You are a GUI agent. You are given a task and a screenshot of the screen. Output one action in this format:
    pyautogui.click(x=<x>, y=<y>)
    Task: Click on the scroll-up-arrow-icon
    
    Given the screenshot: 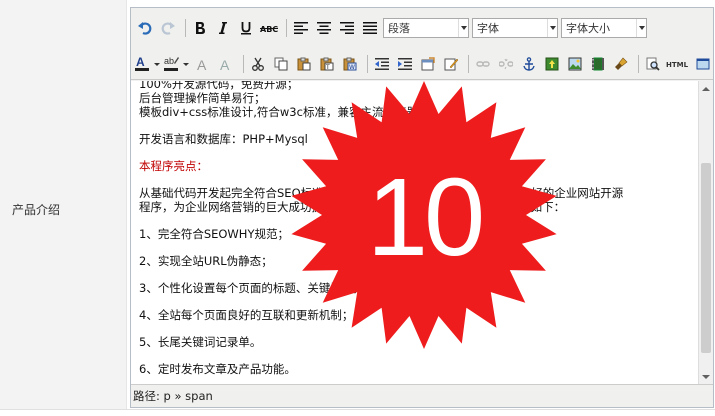 What is the action you would take?
    pyautogui.click(x=706, y=88)
    